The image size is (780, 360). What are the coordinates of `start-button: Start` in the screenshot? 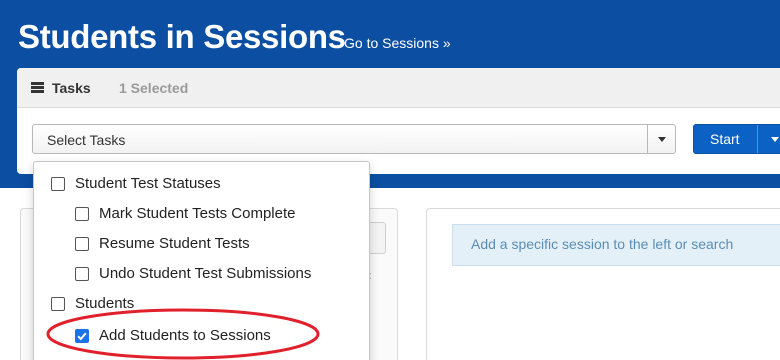 It's located at (736, 139).